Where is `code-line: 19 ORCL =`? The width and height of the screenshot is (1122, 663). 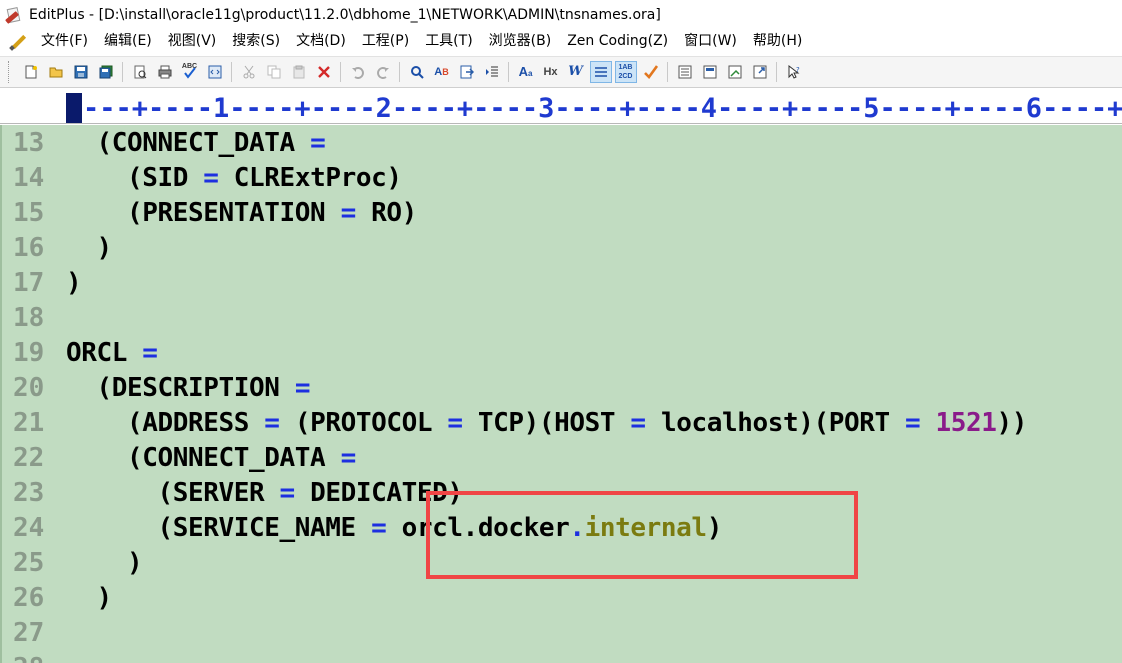 code-line: 19 ORCL = is located at coordinates (561, 353).